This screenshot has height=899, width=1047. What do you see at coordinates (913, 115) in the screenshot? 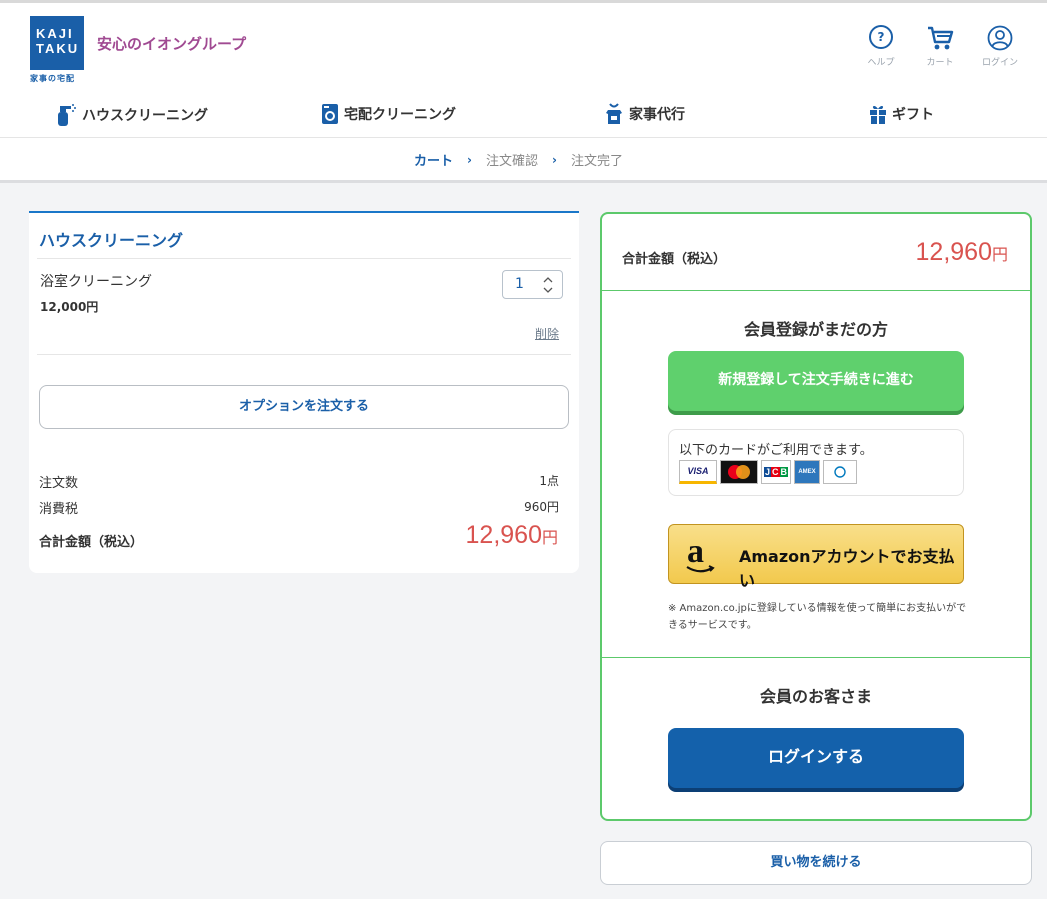
I see `nav-gift-label: ギフト` at bounding box center [913, 115].